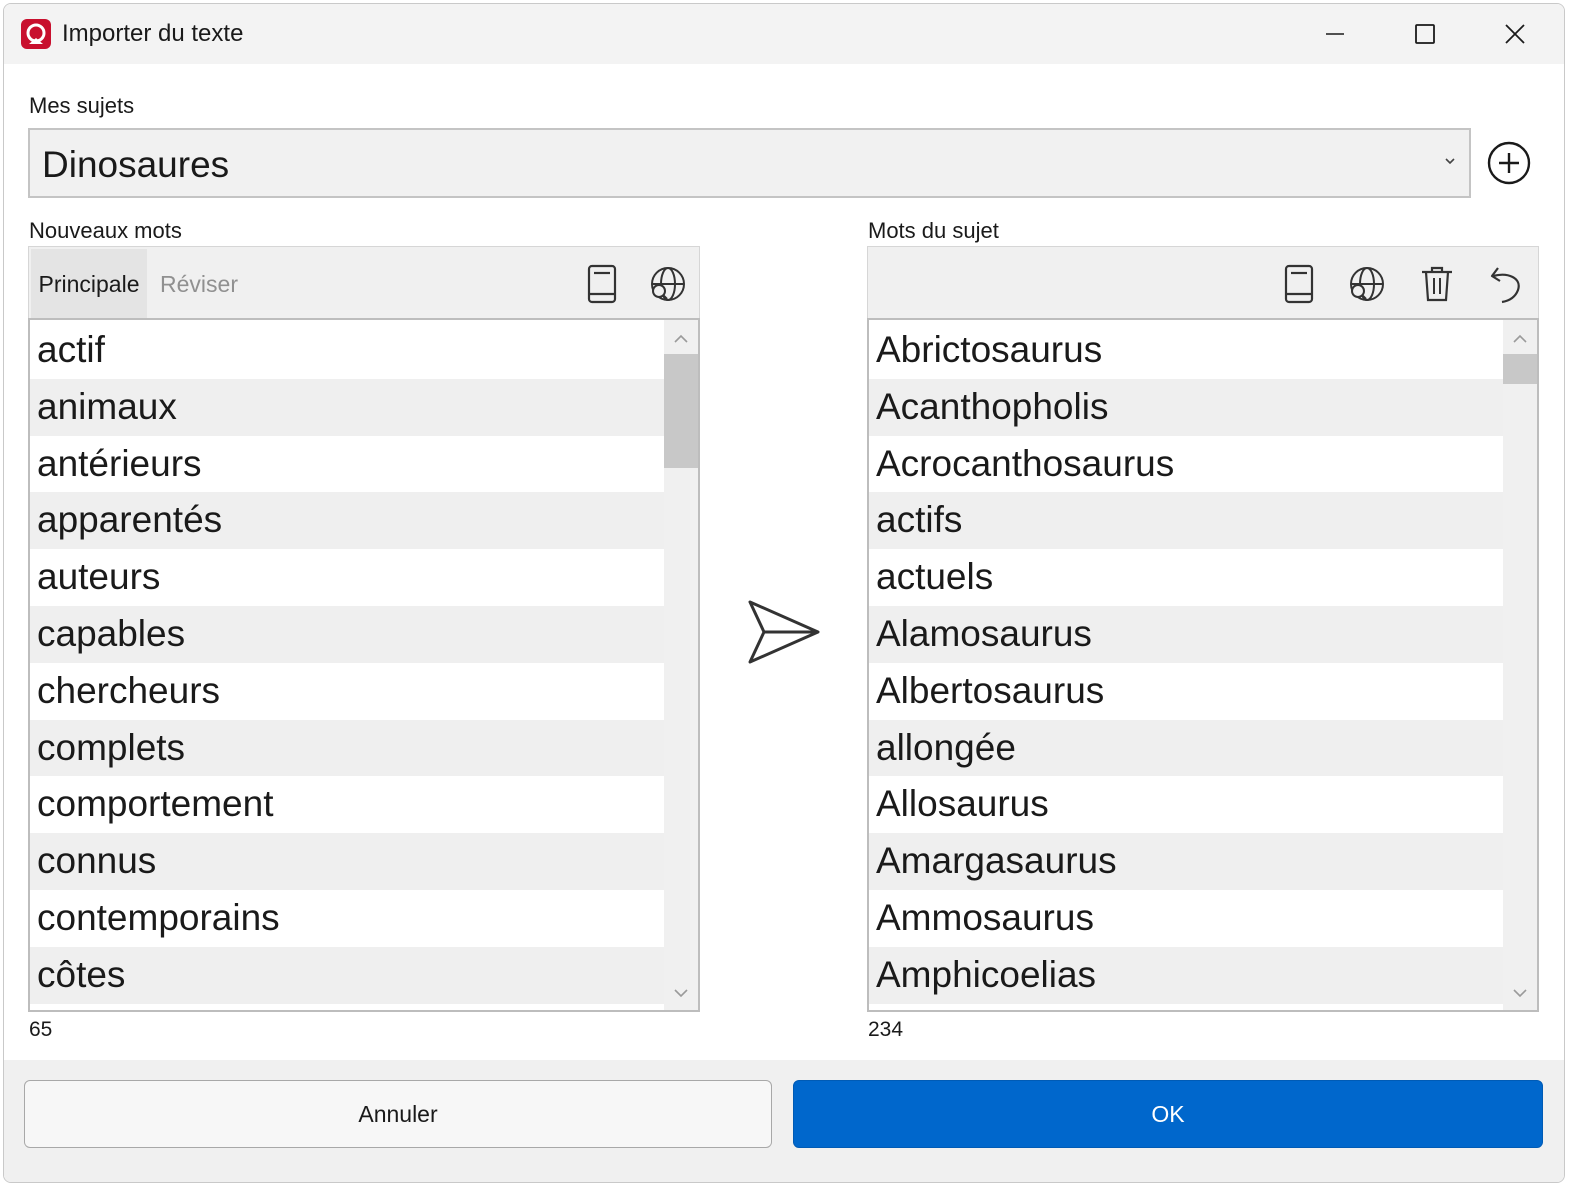 The height and width of the screenshot is (1190, 1578). Describe the element at coordinates (347, 350) in the screenshot. I see `list-item: actif` at that location.